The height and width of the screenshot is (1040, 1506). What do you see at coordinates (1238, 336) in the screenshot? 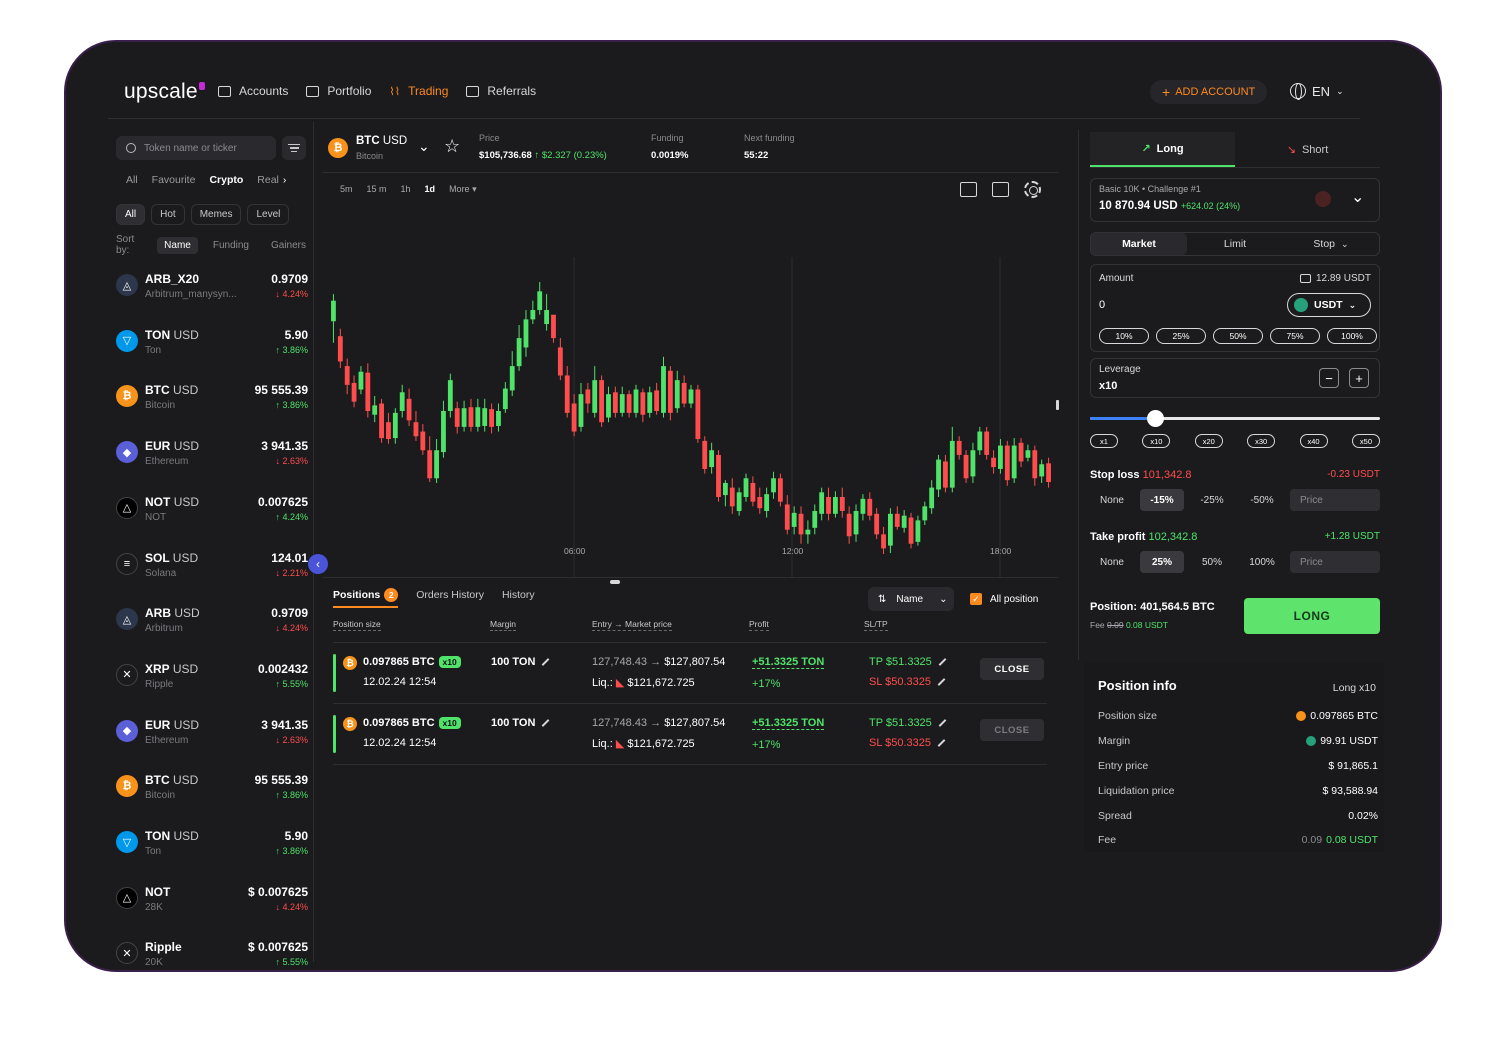
I see `pct-50: 50%` at bounding box center [1238, 336].